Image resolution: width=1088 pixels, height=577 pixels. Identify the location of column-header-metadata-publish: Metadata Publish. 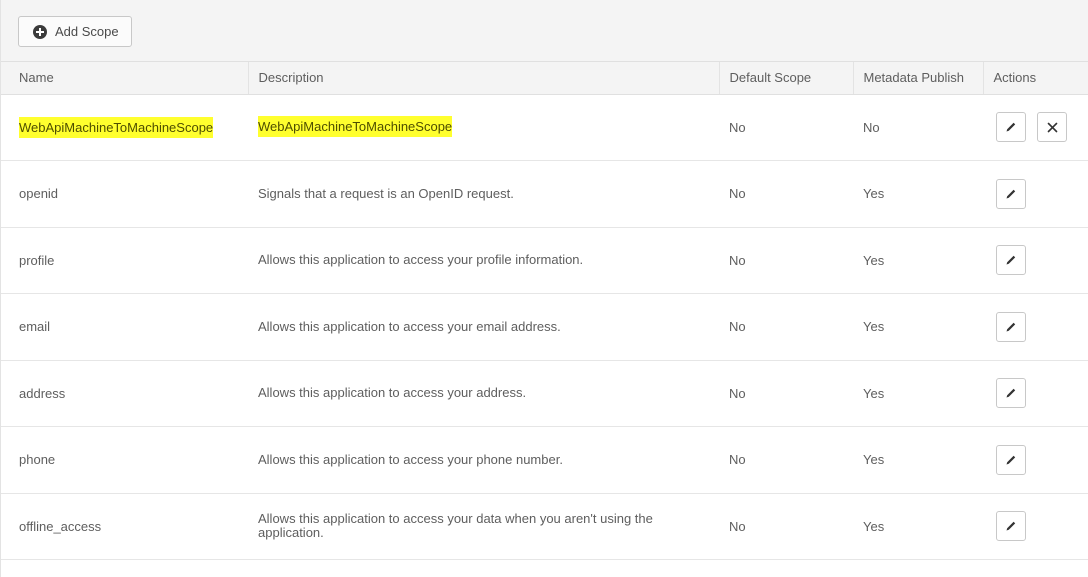
(918, 78).